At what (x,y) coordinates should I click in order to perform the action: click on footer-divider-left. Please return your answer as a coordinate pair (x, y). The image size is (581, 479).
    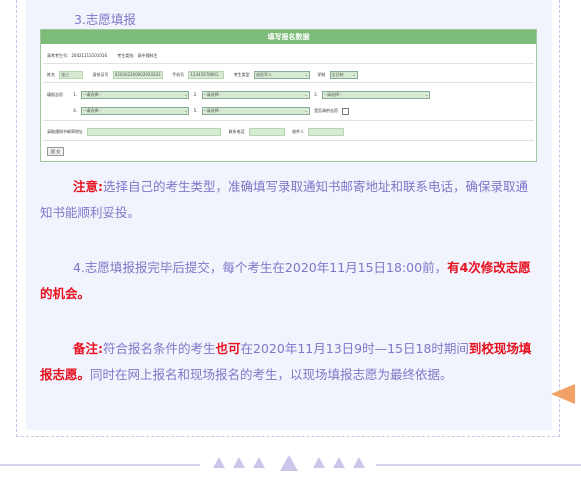
    Looking at the image, I should click on (100, 465).